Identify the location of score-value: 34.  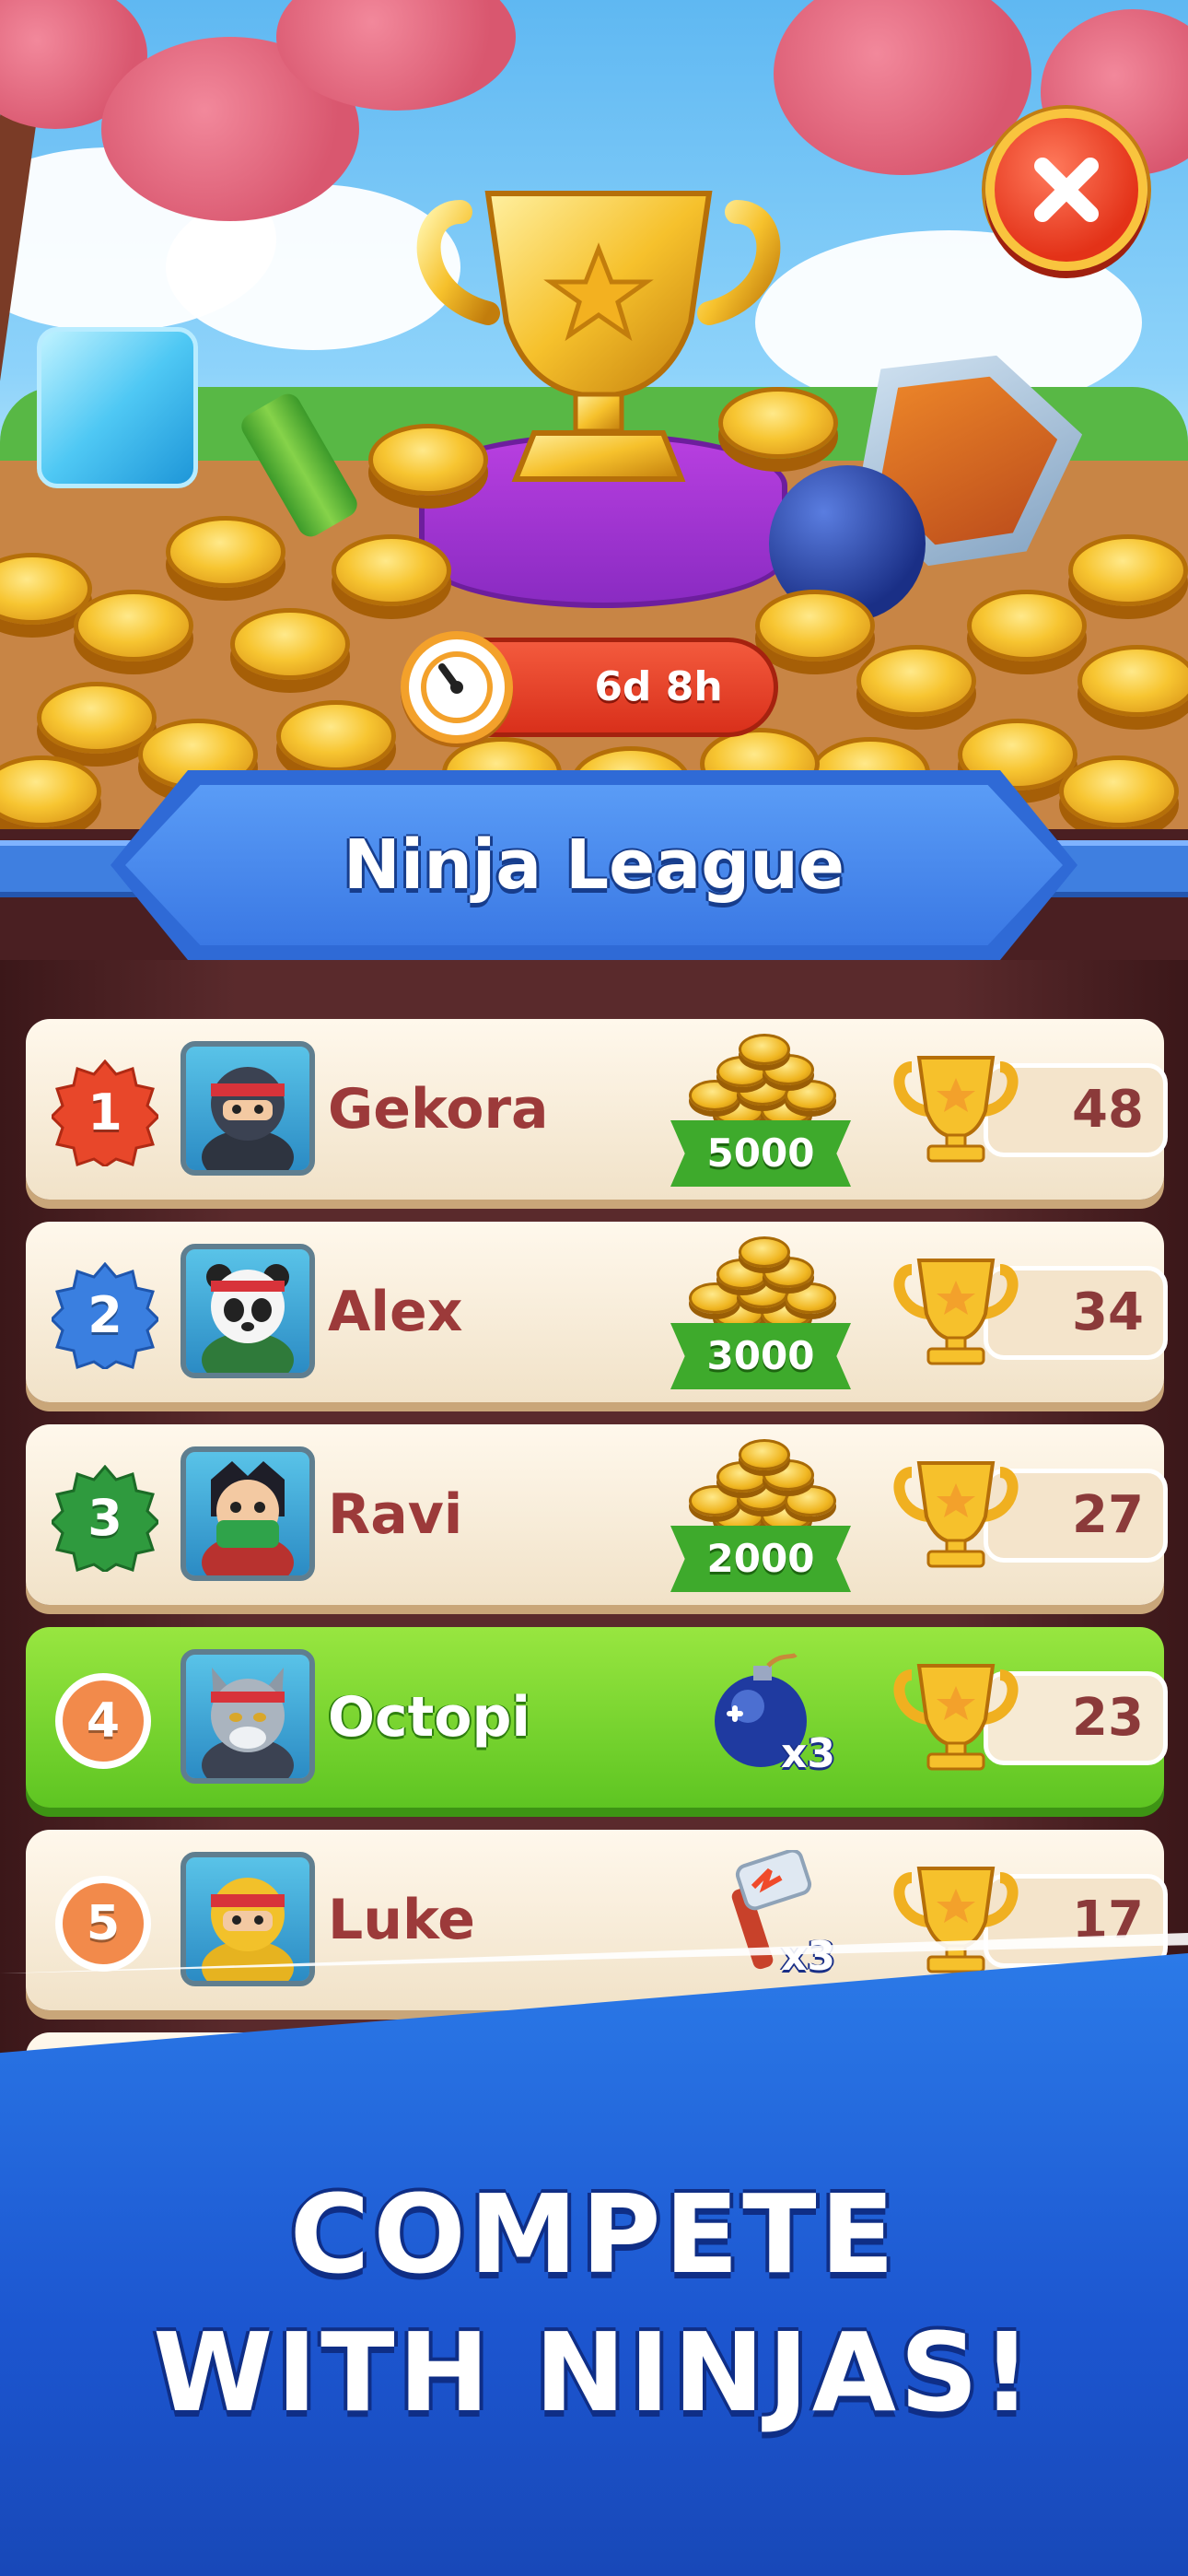
(1108, 1312).